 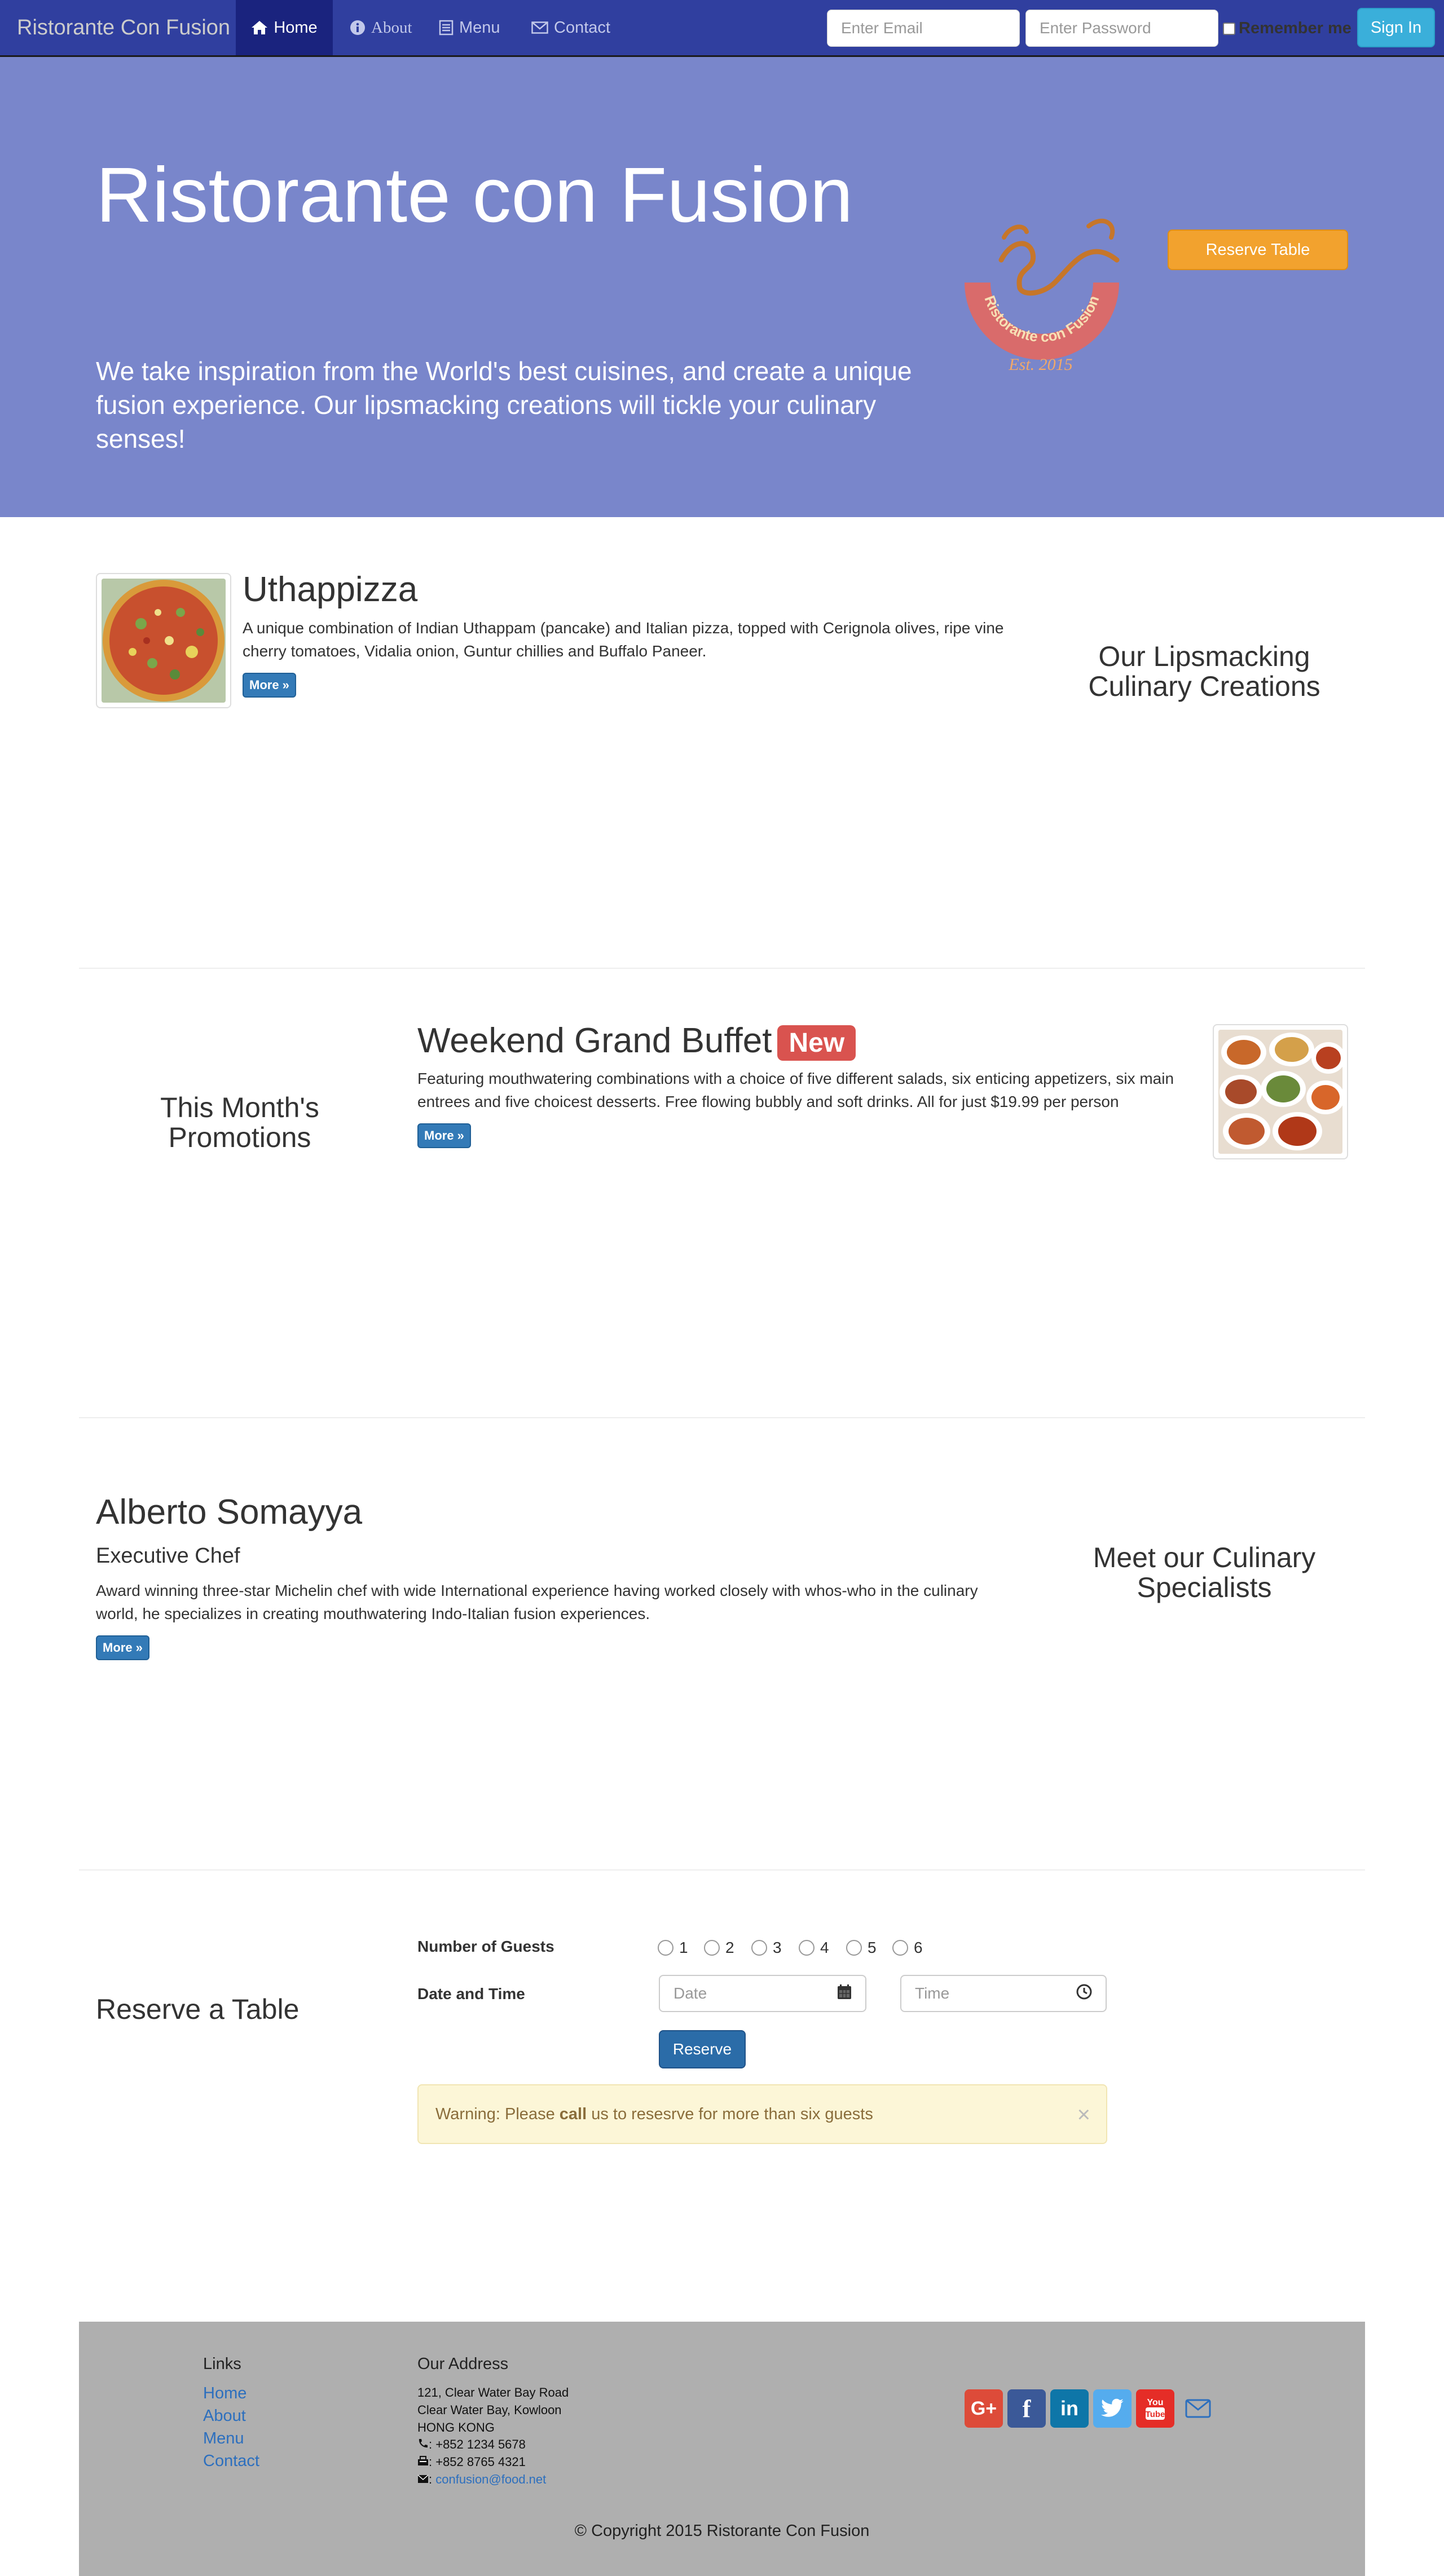 I want to click on guest-option-6: 6, so click(x=907, y=1948).